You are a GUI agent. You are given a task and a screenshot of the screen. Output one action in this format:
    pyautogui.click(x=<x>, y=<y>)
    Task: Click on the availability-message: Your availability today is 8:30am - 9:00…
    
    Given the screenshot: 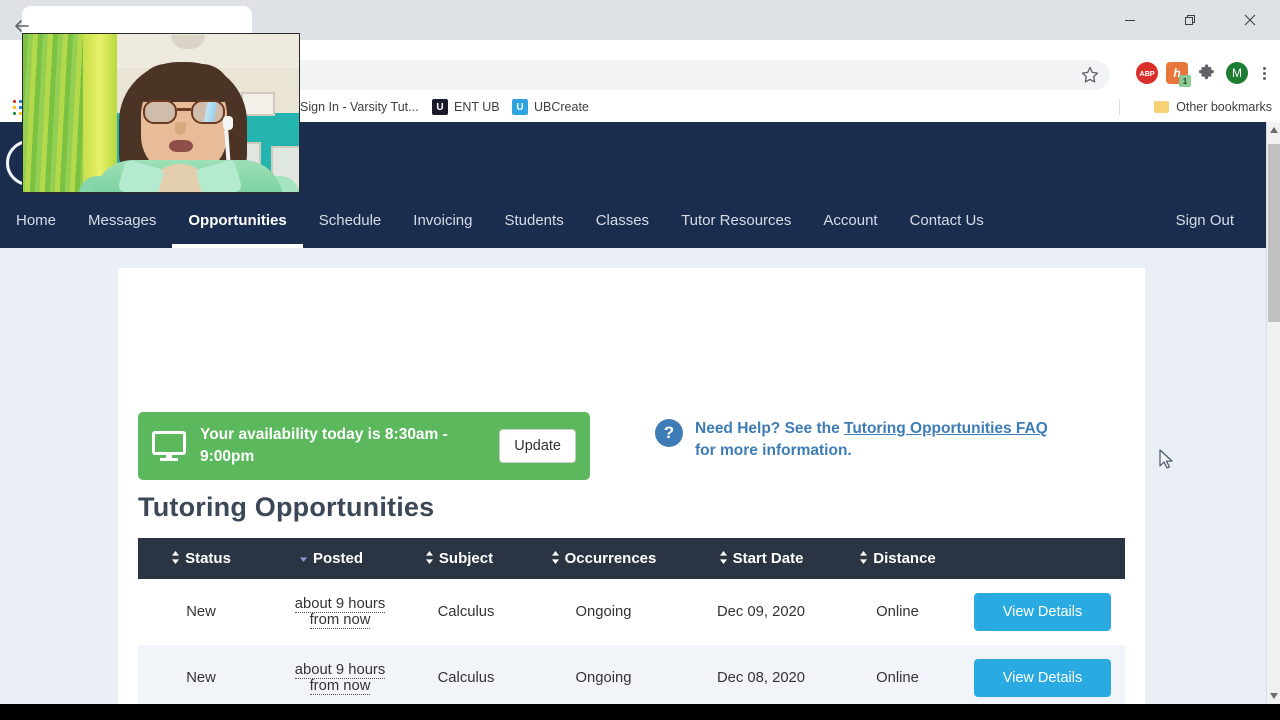 What is the action you would take?
    pyautogui.click(x=324, y=445)
    